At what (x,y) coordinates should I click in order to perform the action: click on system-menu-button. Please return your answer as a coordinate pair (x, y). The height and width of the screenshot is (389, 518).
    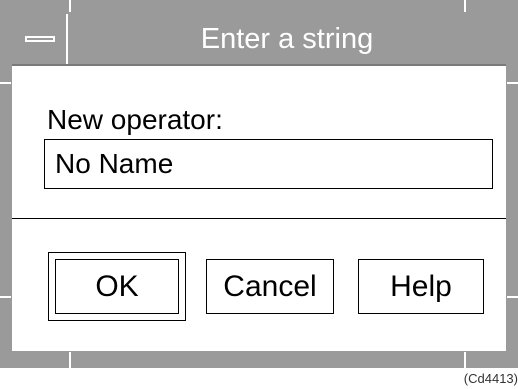
    Looking at the image, I should click on (40, 39).